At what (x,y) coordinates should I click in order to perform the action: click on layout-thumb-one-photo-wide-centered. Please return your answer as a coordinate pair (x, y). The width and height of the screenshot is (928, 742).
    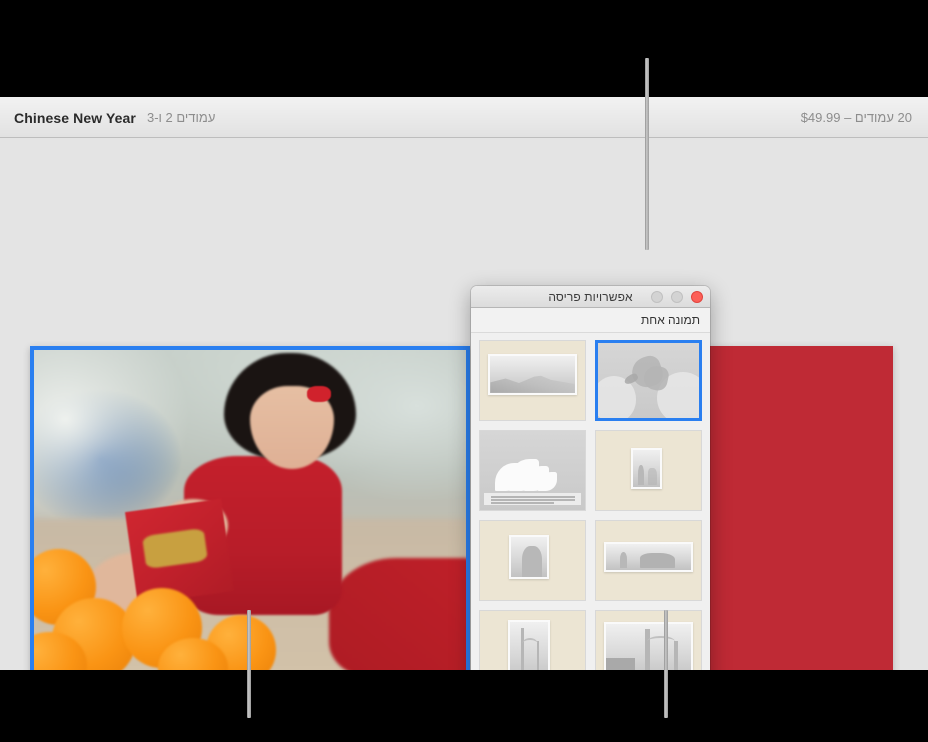
    Looking at the image, I should click on (648, 560).